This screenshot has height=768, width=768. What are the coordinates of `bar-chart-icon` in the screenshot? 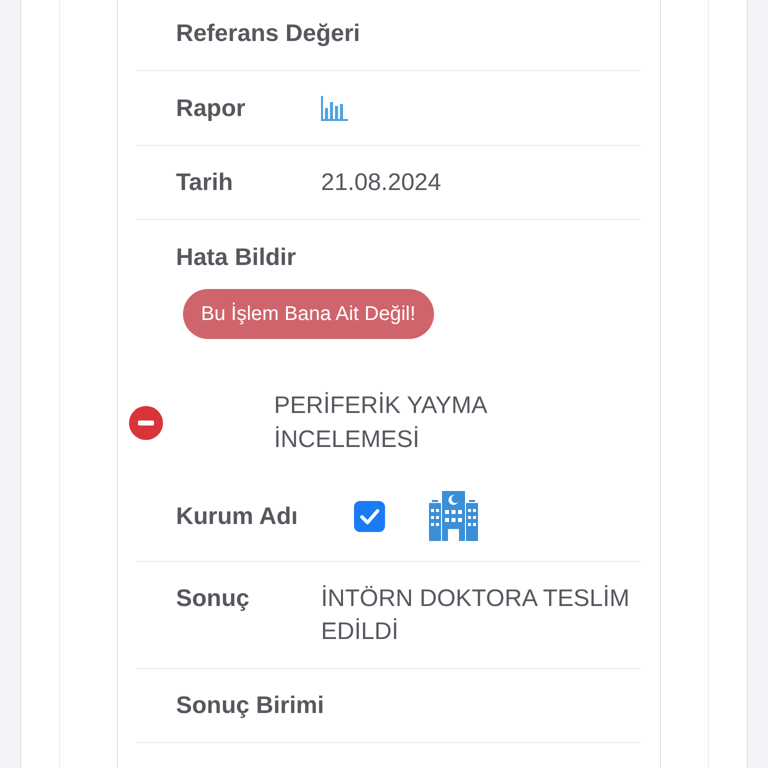 It's located at (334, 109).